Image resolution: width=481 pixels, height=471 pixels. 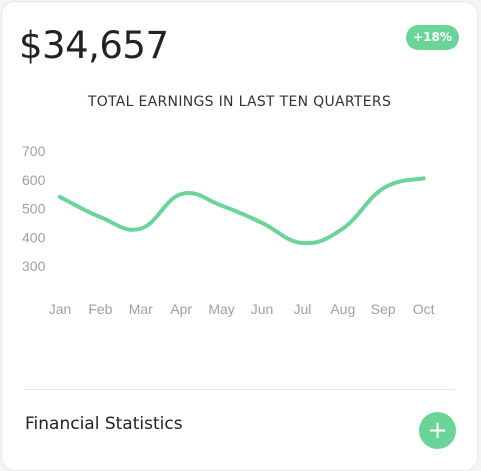 I want to click on y-tick-label: 700, so click(x=34, y=151).